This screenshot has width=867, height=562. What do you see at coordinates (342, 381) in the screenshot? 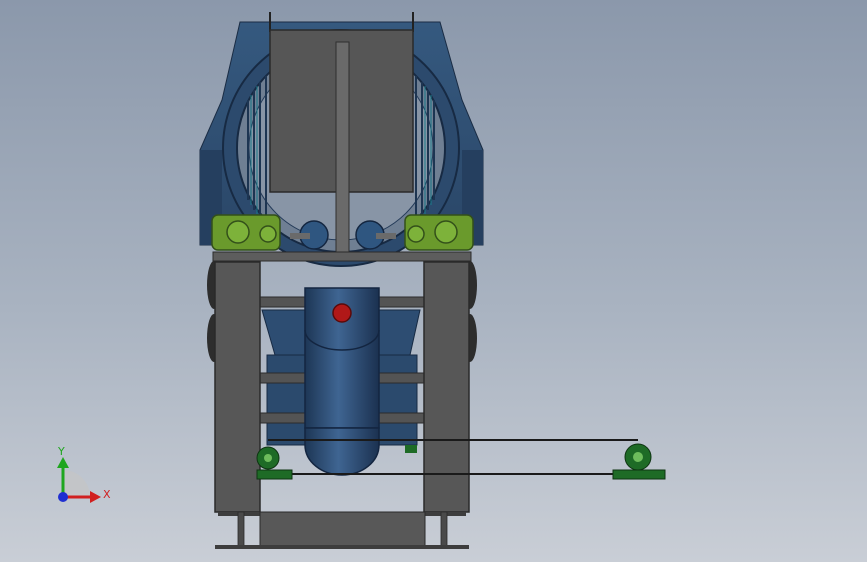
I see `central-chute` at bounding box center [342, 381].